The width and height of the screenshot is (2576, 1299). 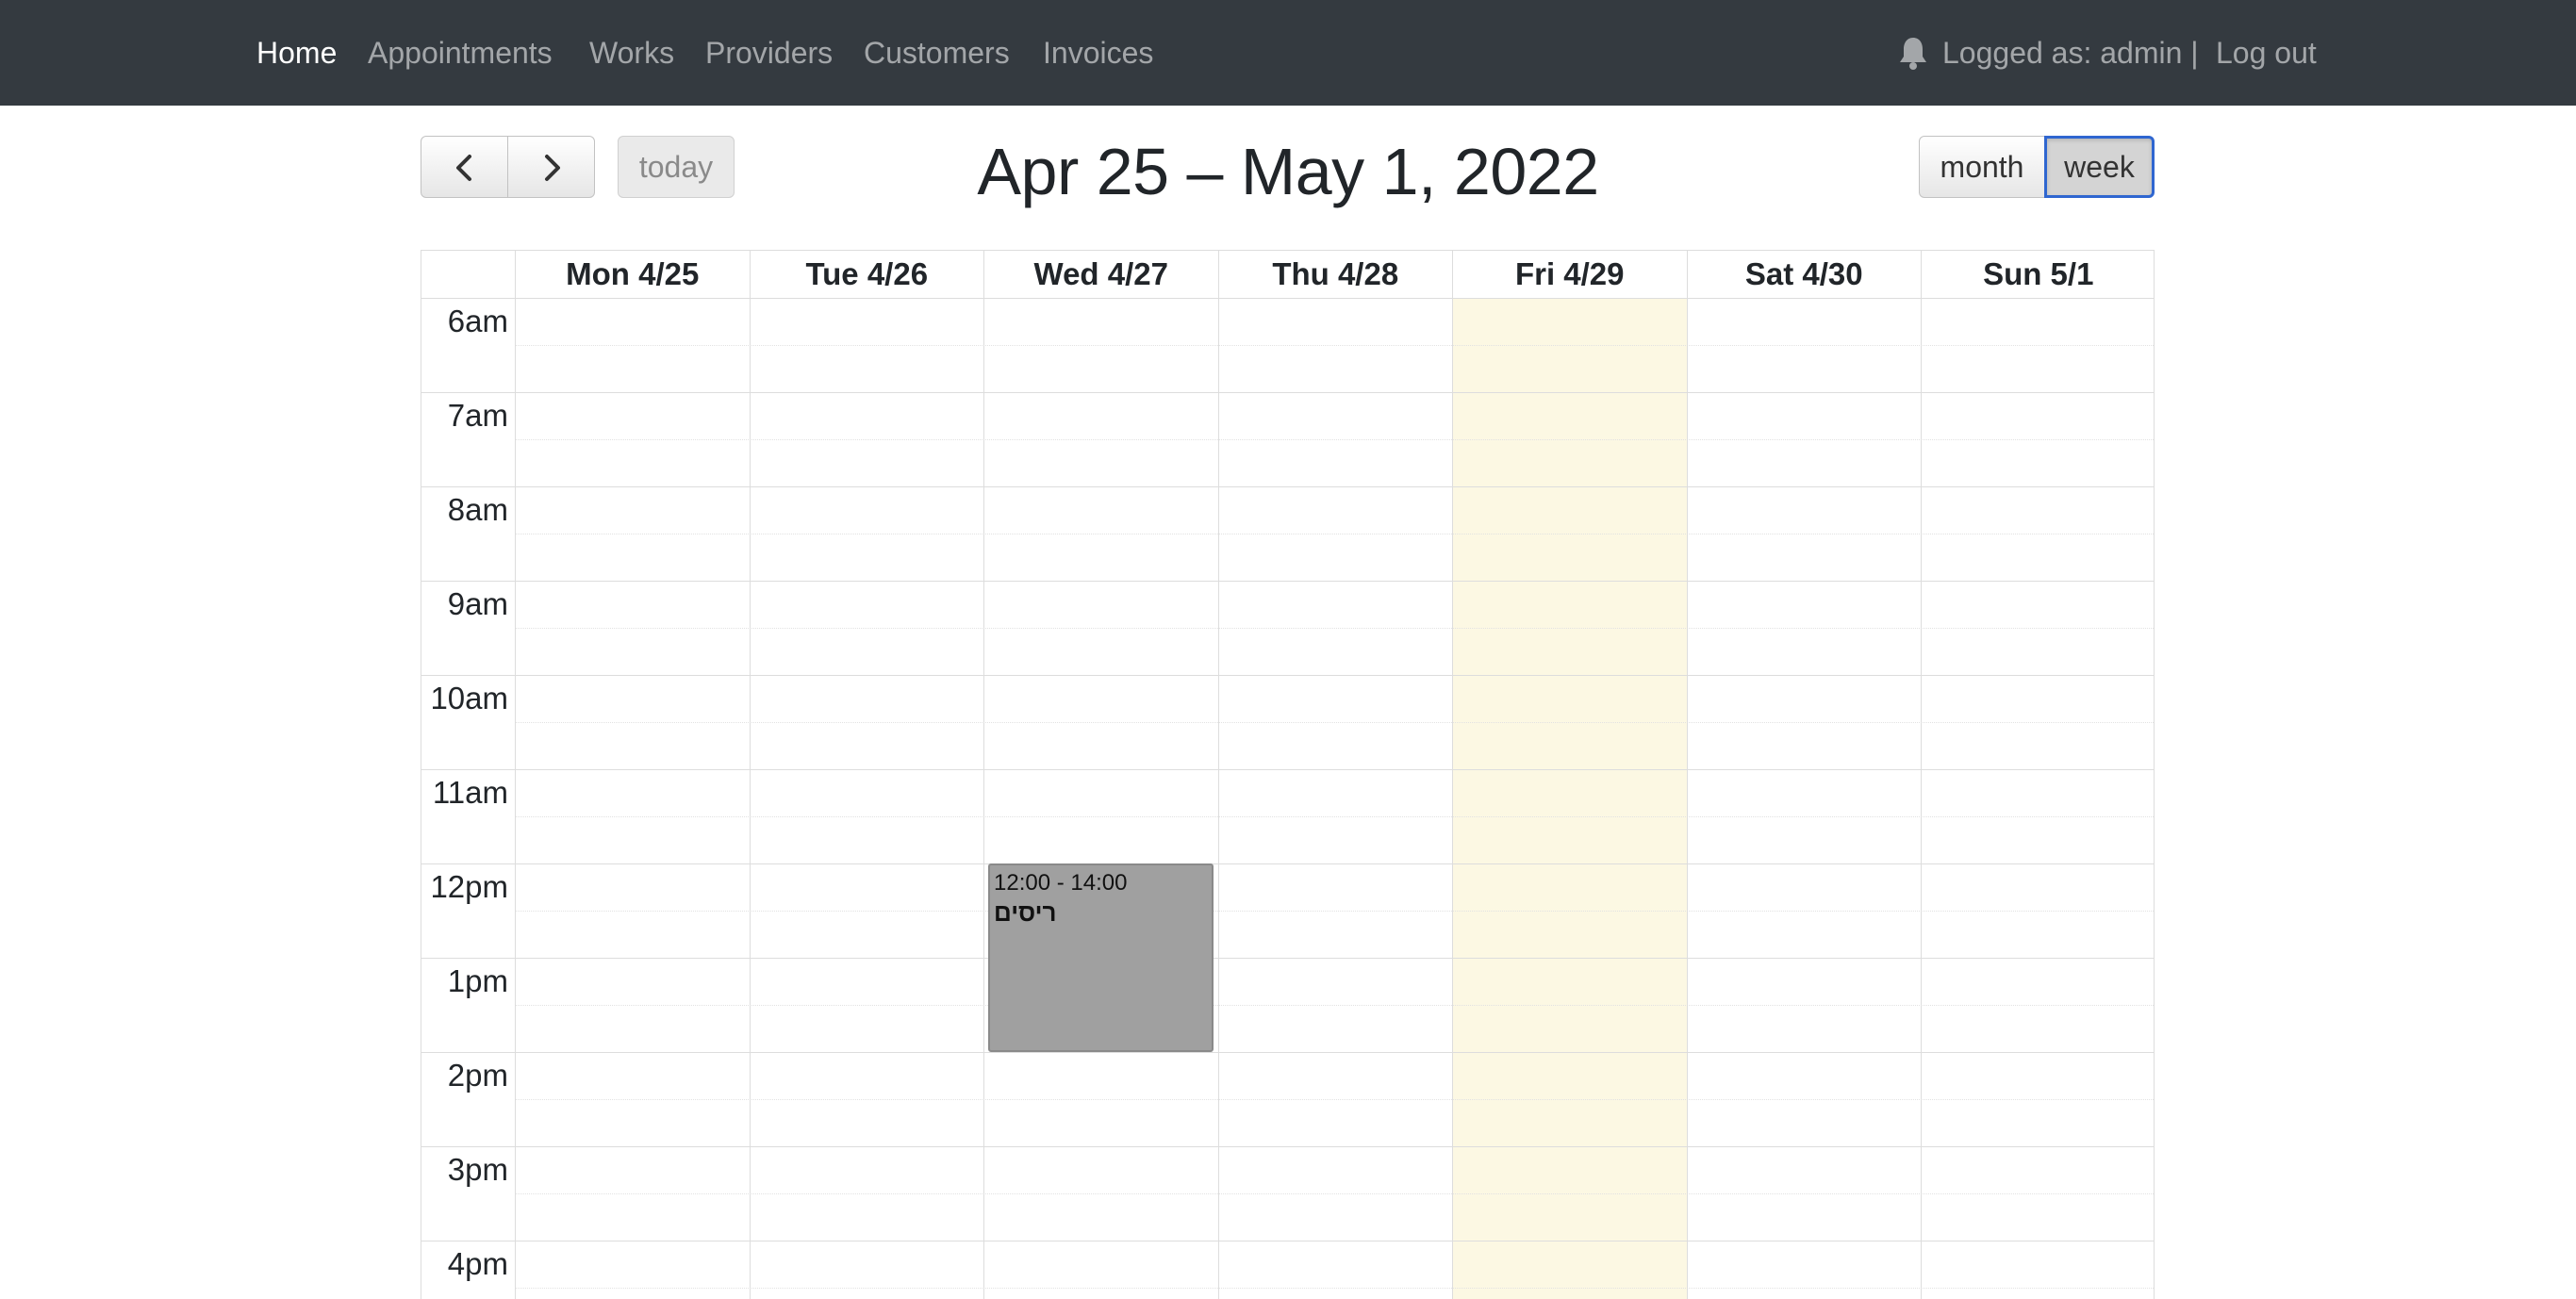 What do you see at coordinates (1100, 274) in the screenshot?
I see `day-header-wed-4-27: Wed 4/27` at bounding box center [1100, 274].